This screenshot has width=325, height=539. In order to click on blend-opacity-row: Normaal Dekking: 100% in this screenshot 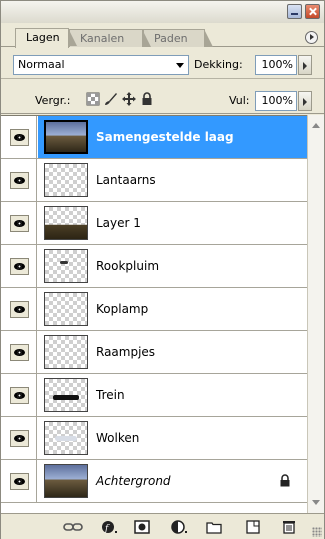, I will do `click(162, 63)`.